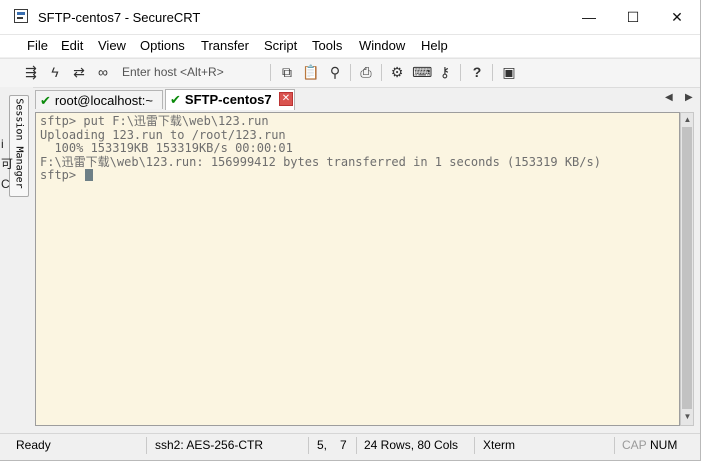 Image resolution: width=714 pixels, height=466 pixels. Describe the element at coordinates (166, 148) in the screenshot. I see `terminal-line: 100% 153319KB 153319KB/s 00:00:01` at that location.